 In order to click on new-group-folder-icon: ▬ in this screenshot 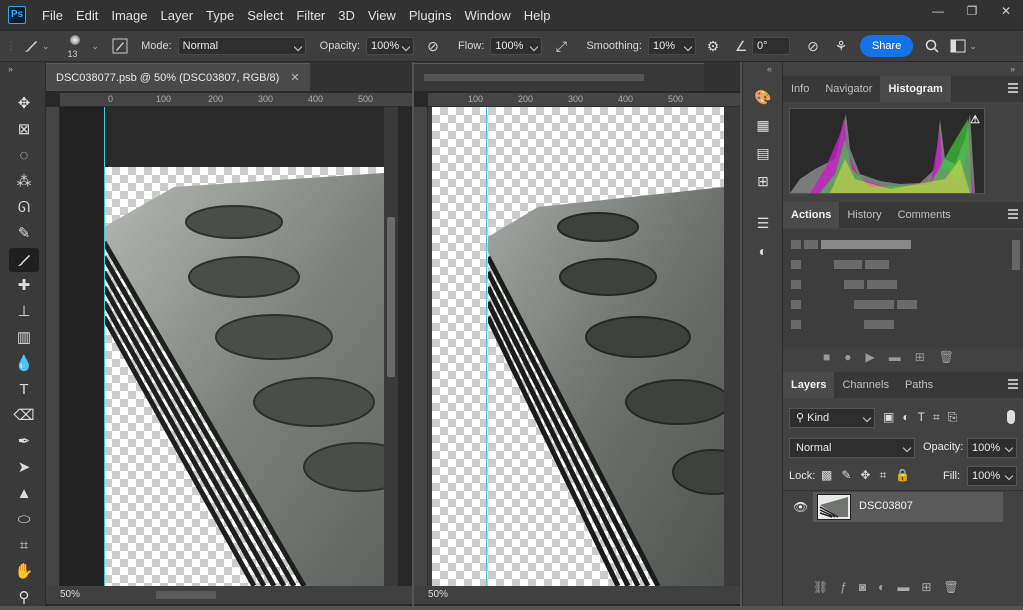, I will do `click(909, 587)`.